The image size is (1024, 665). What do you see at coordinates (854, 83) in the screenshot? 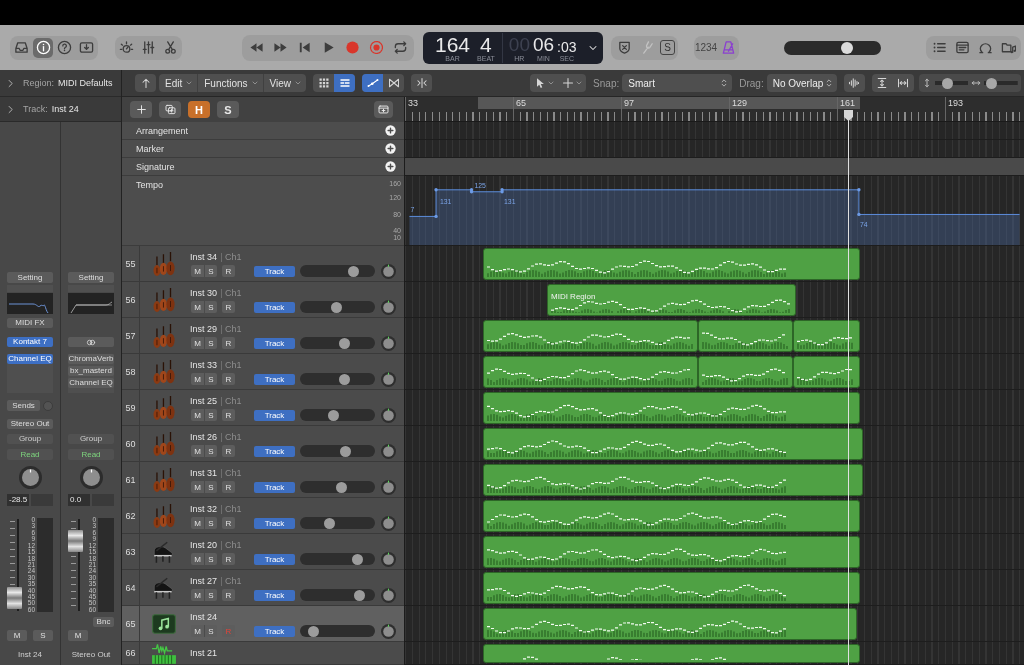
I see `waveform-zoom-button` at bounding box center [854, 83].